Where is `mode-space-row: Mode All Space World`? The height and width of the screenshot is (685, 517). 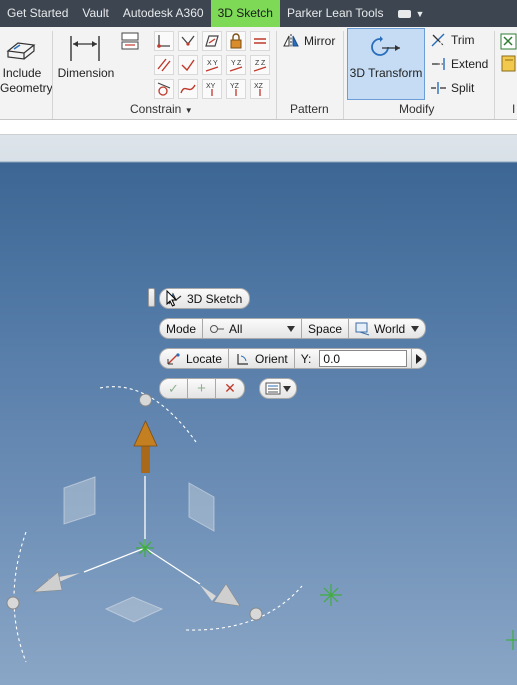
mode-space-row: Mode All Space World is located at coordinates (293, 328).